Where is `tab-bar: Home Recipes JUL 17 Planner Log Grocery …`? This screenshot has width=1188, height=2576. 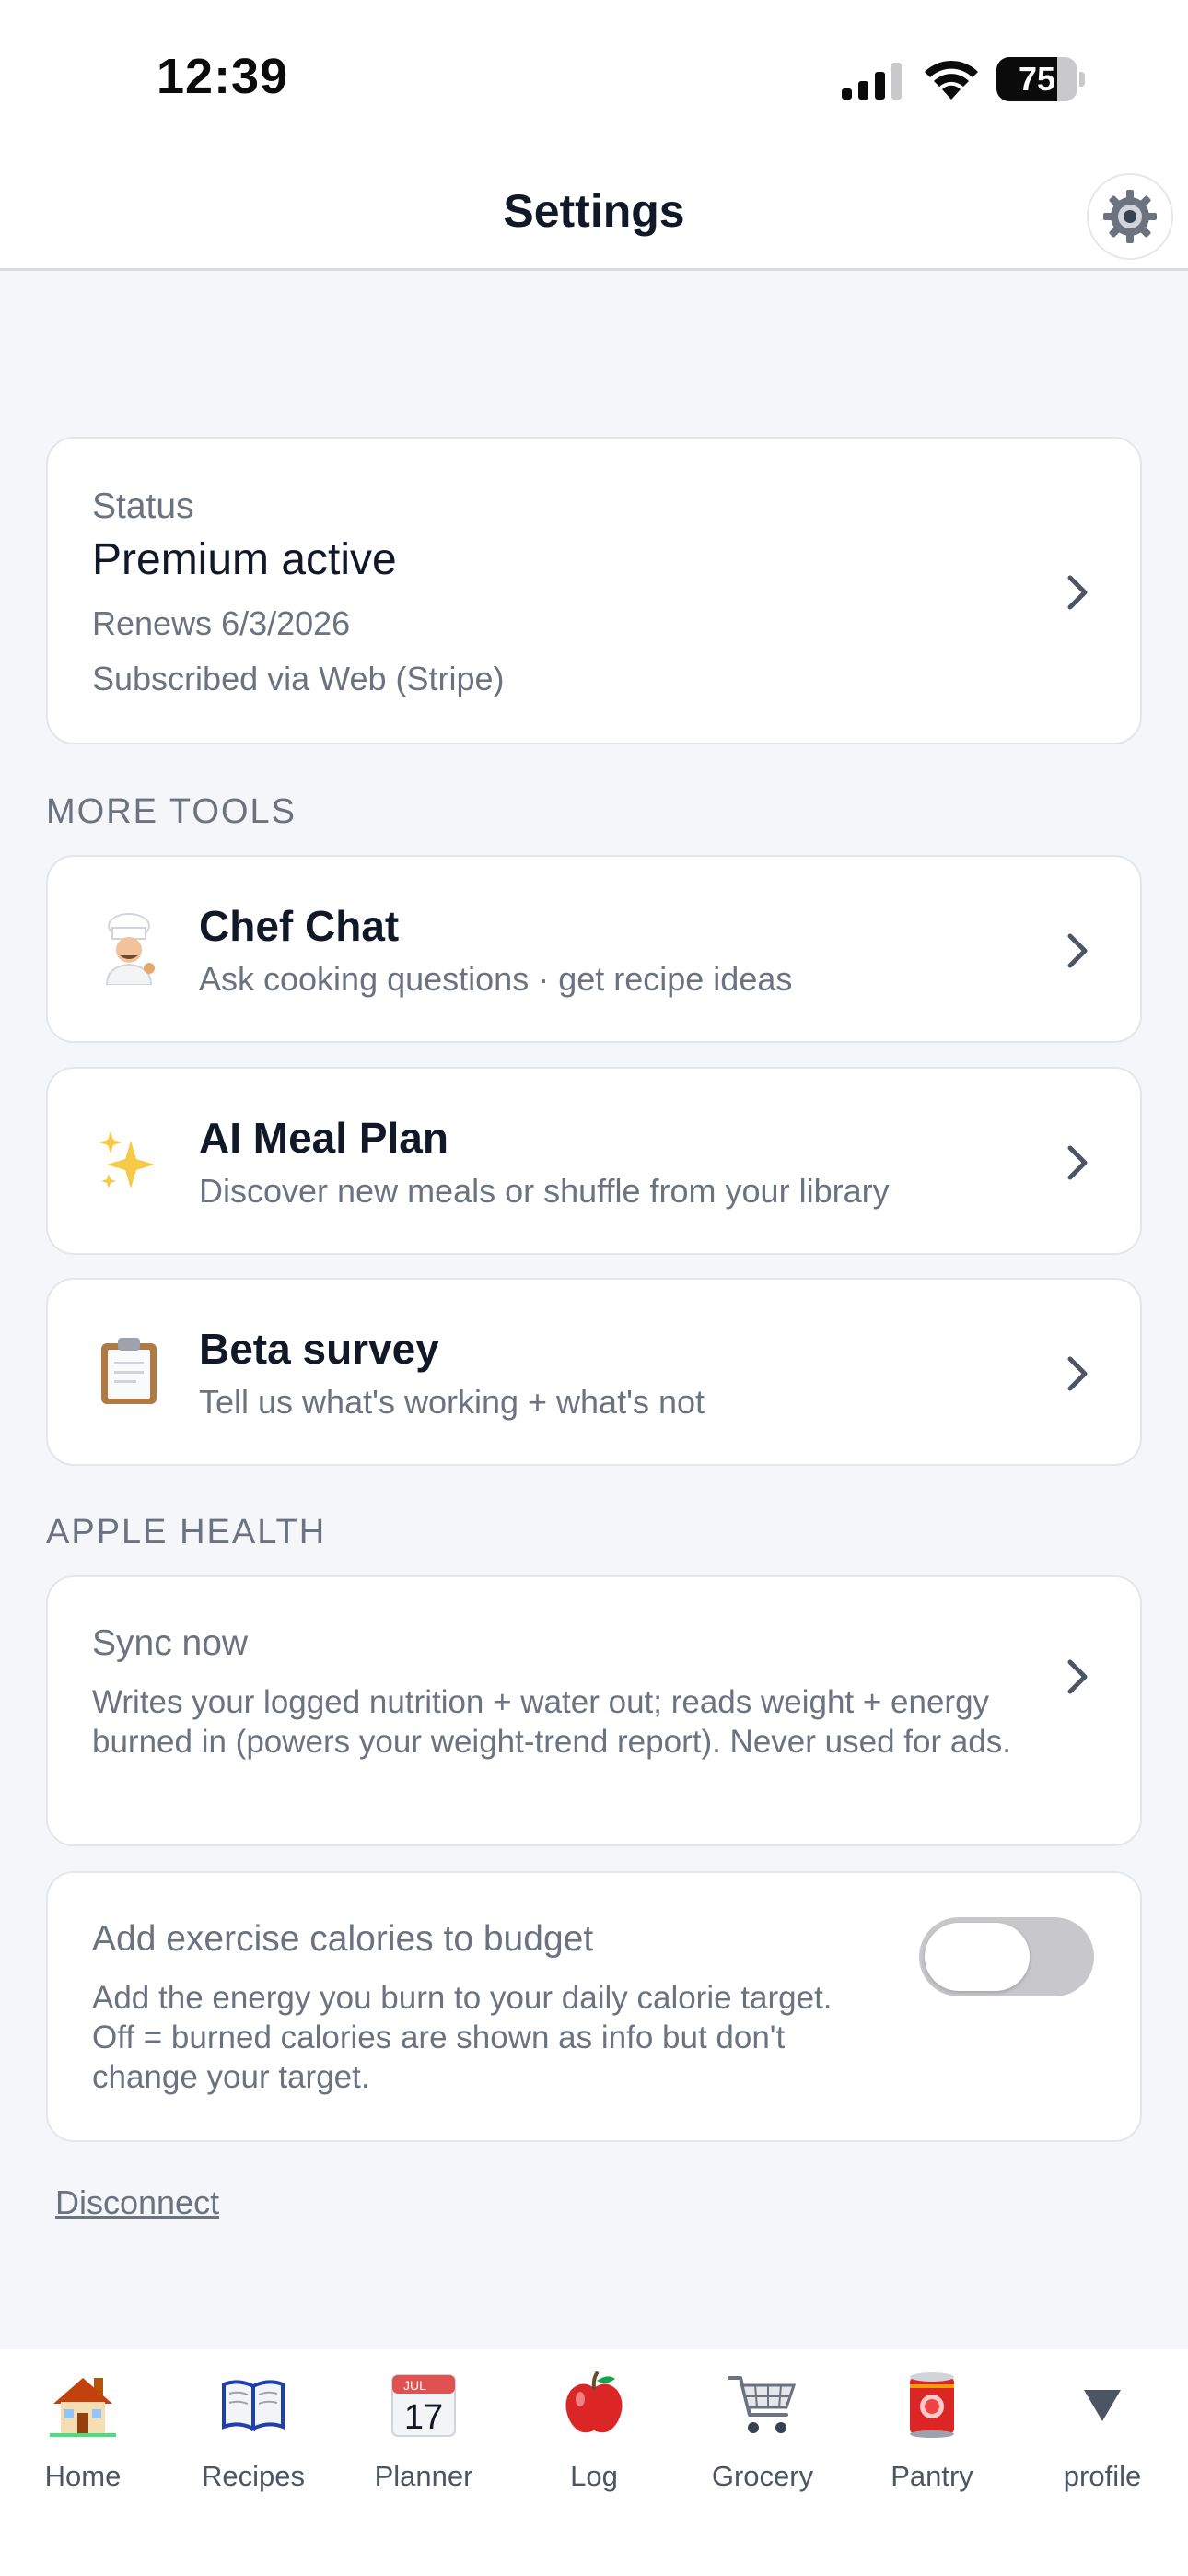
tab-bar: Home Recipes JUL 17 Planner Log Grocery … is located at coordinates (594, 2462).